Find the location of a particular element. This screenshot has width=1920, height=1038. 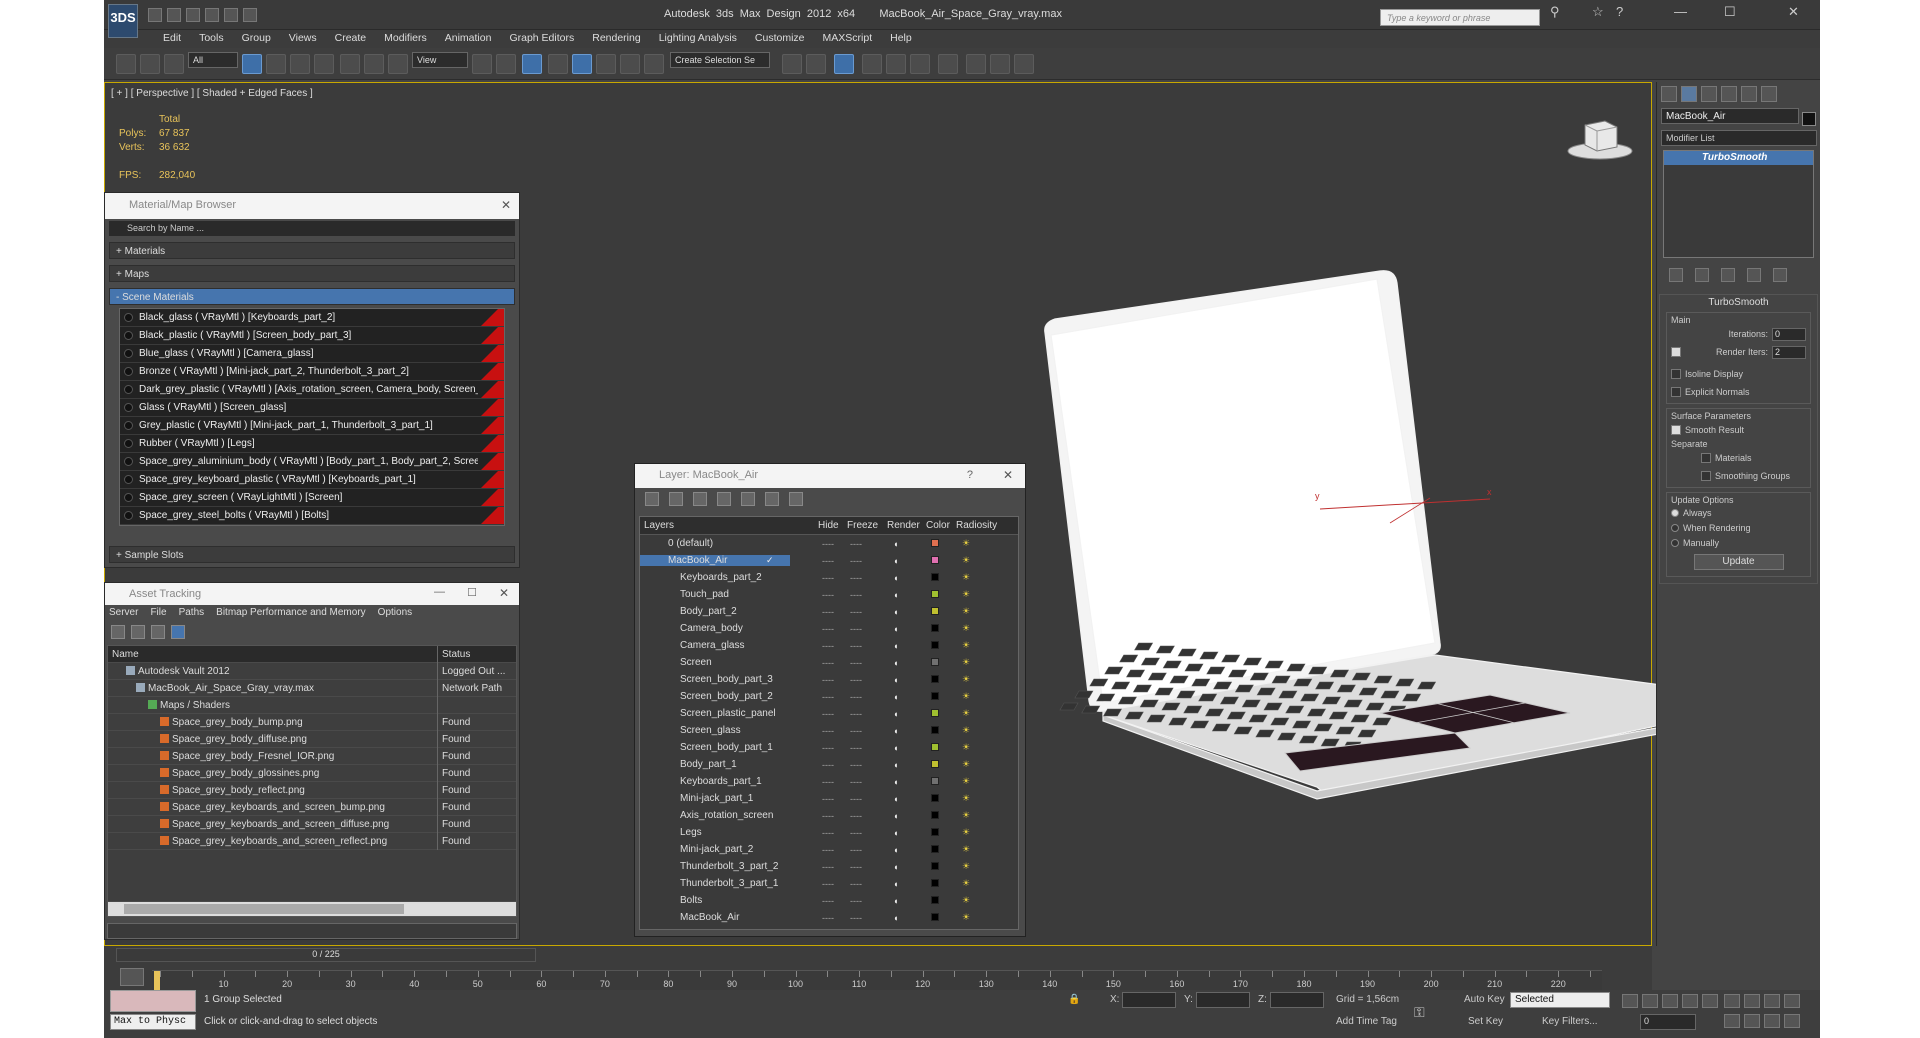

asset-minimize-icon: — is located at coordinates (439, 592).